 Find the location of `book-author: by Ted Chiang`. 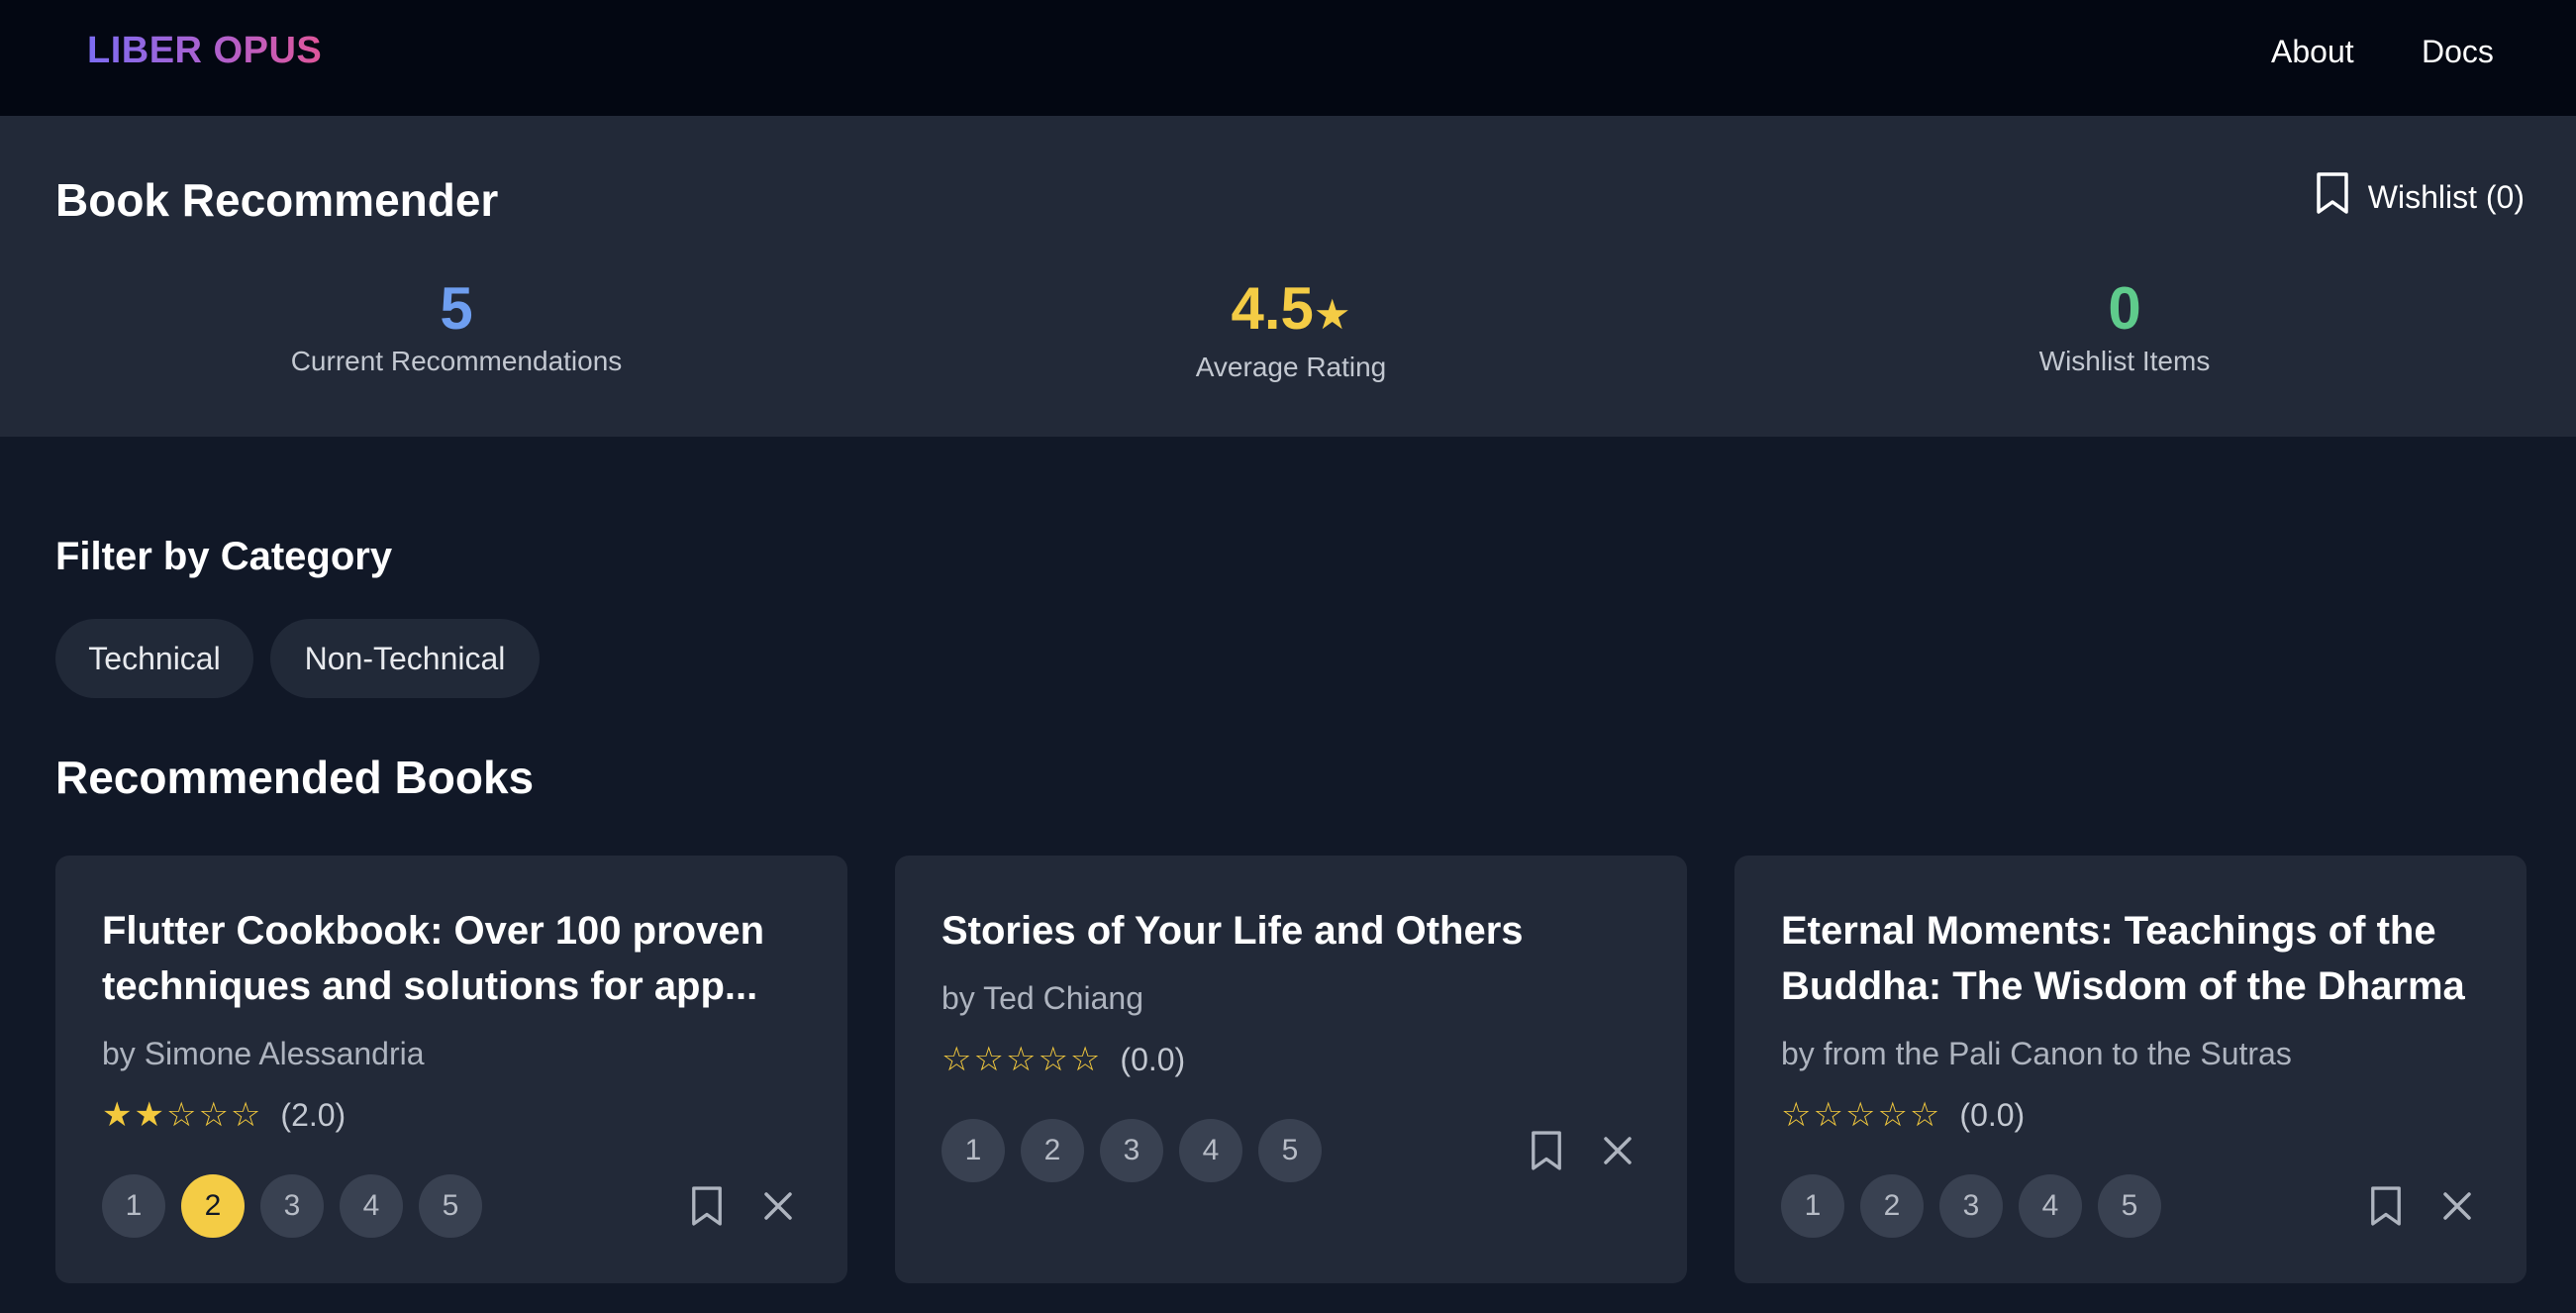

book-author: by Ted Chiang is located at coordinates (1042, 998).